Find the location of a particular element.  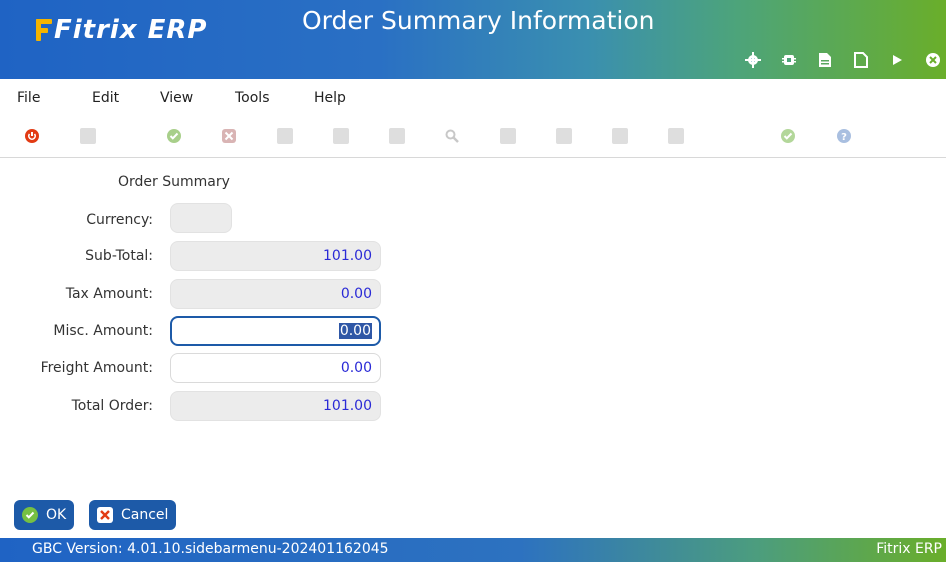

fitrix-logo: Fitrix ERP is located at coordinates (121, 30).